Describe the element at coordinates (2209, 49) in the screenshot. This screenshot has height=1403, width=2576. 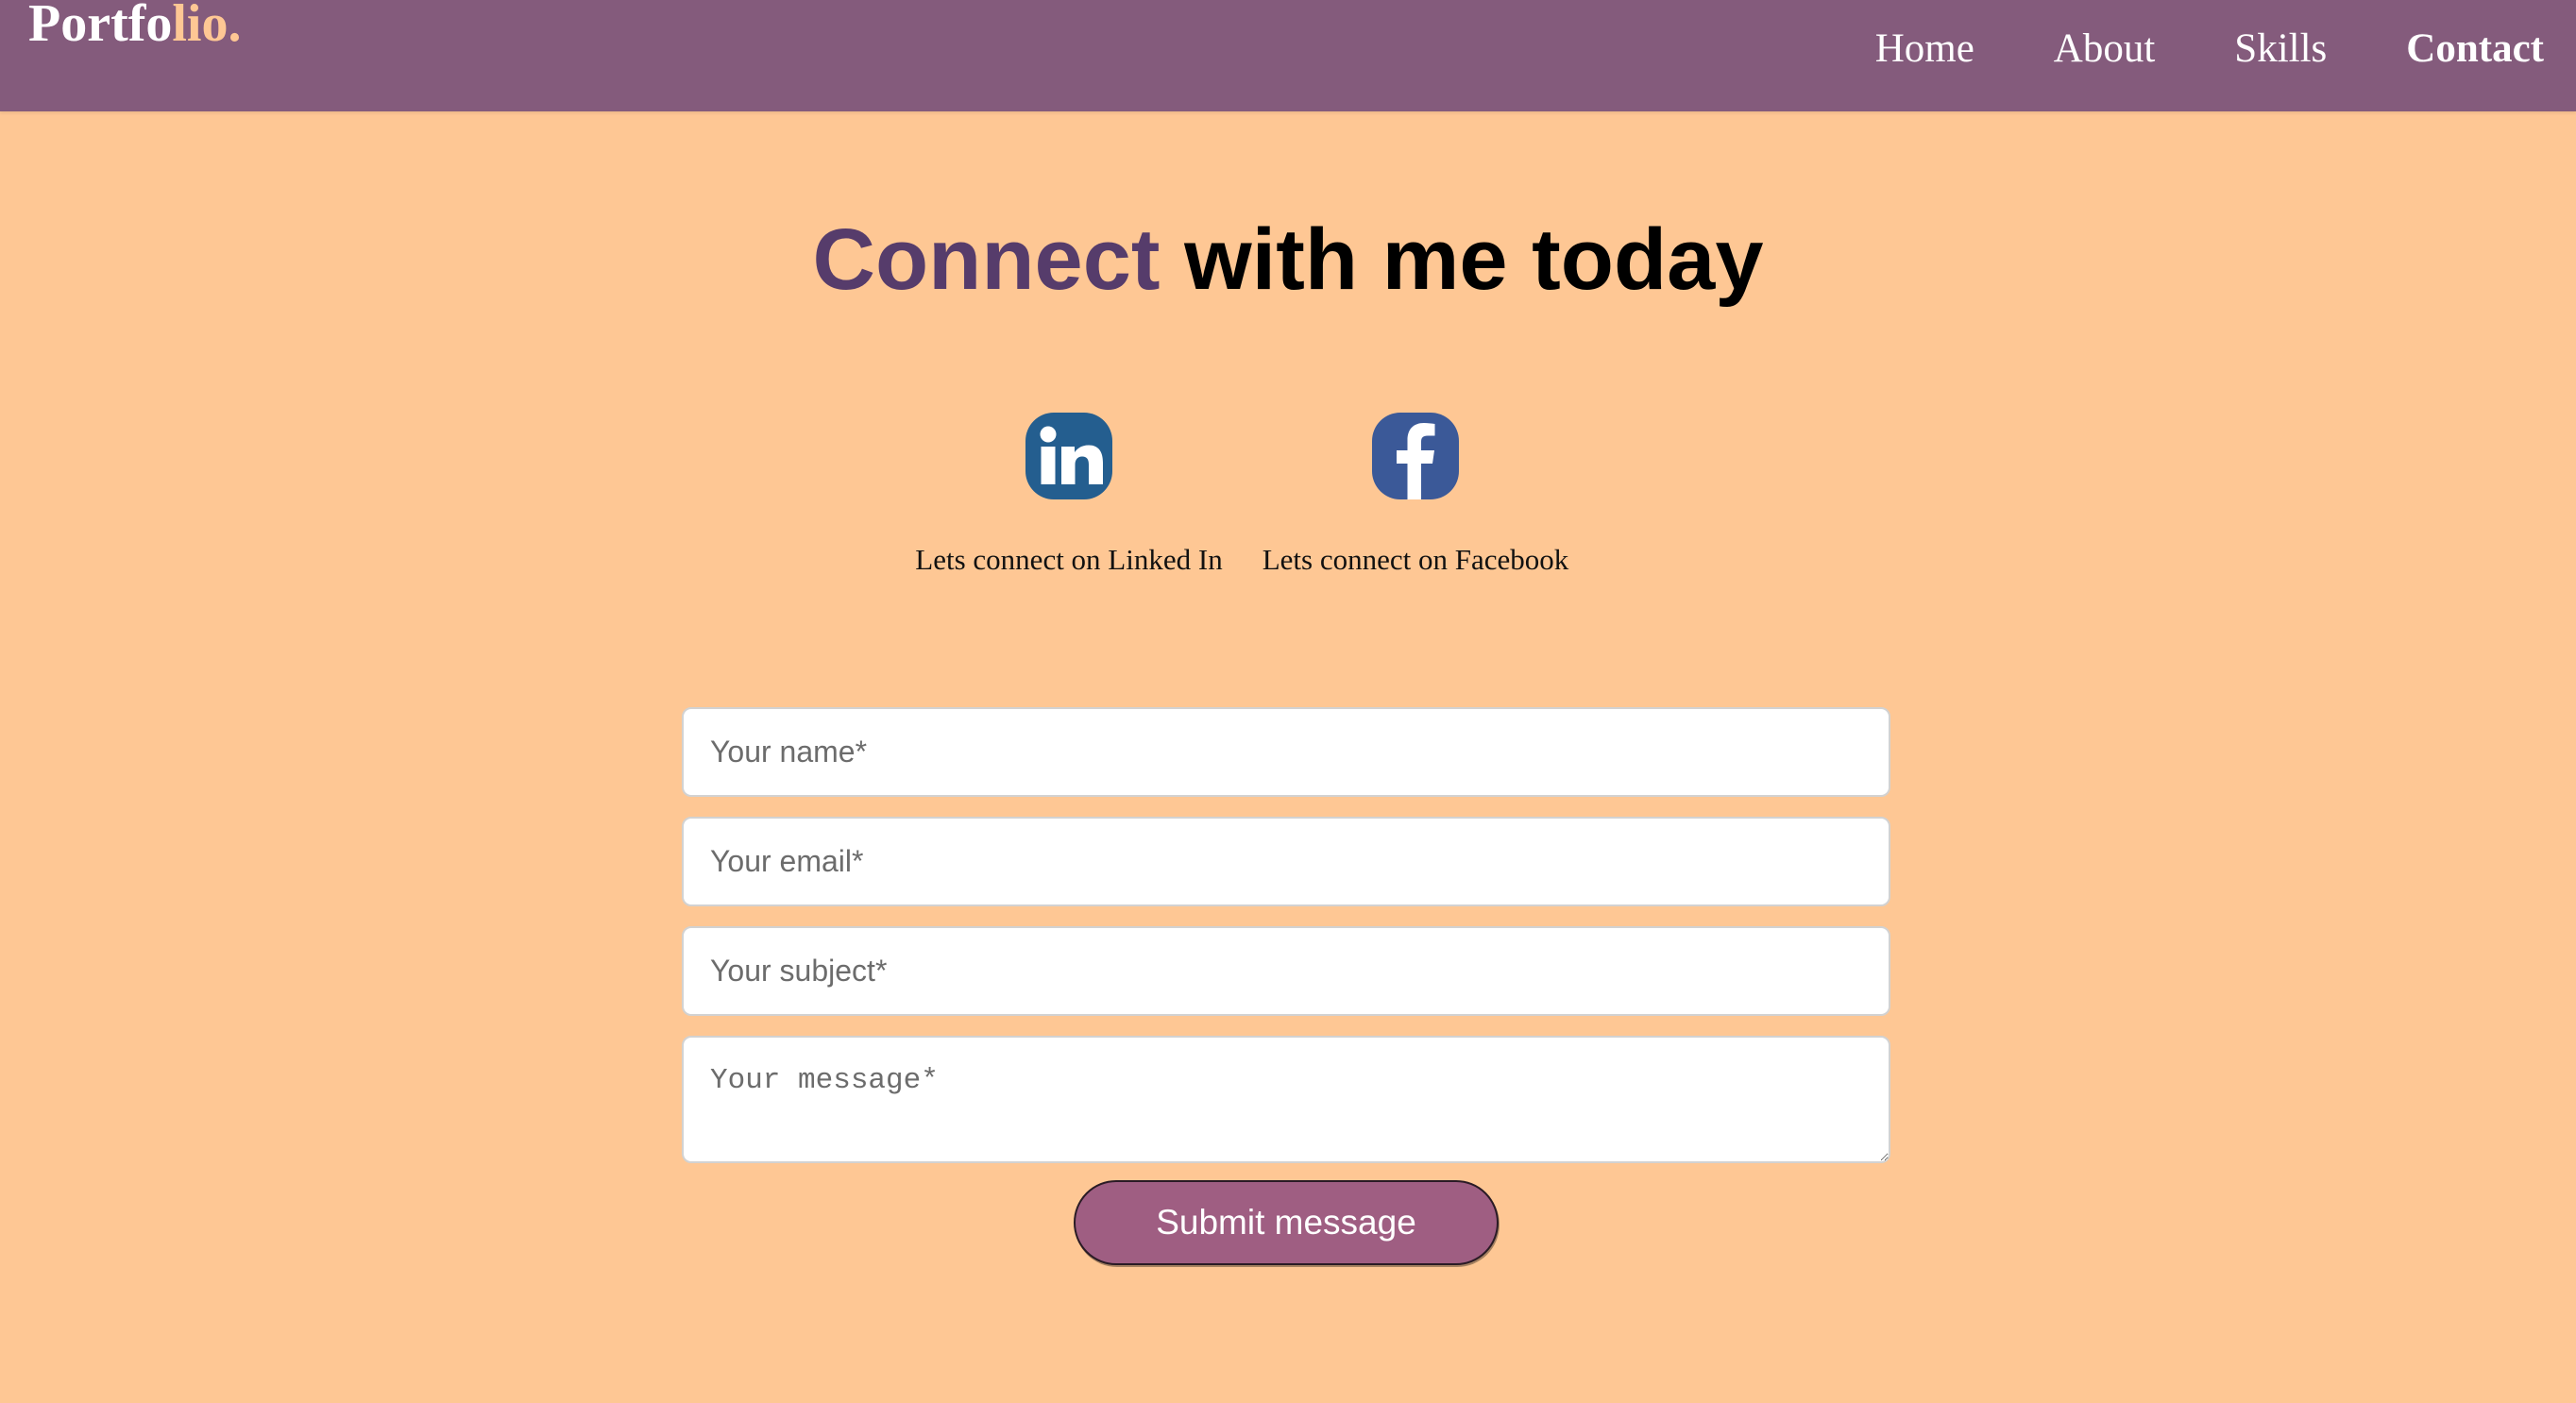
I see `main-nav: Home About Skills Contact` at that location.